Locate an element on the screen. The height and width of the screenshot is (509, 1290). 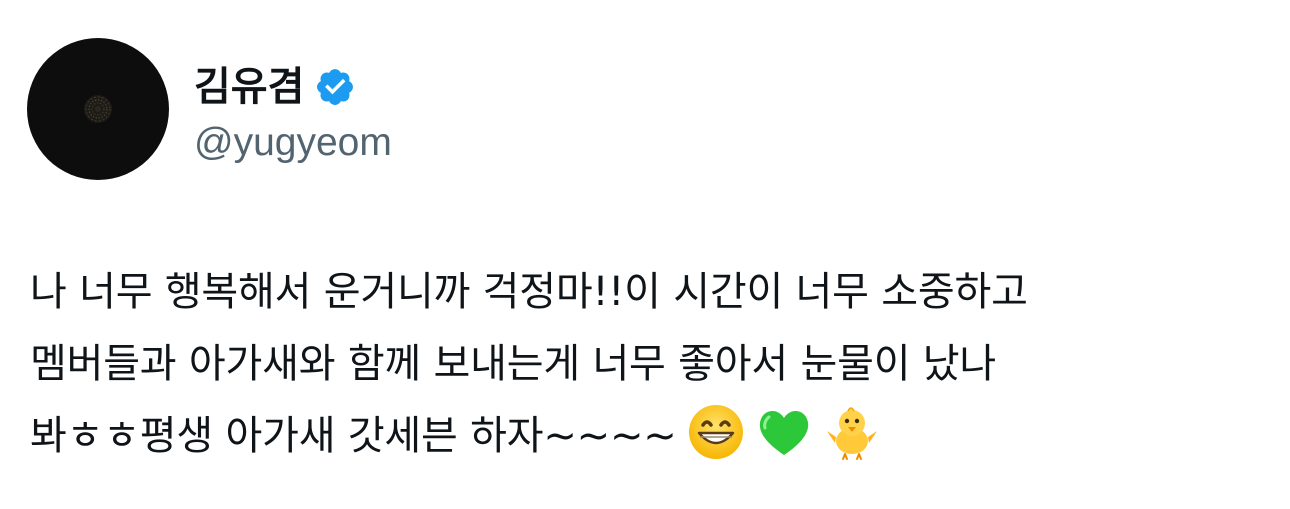
name-row: 김유겸 is located at coordinates (293, 87).